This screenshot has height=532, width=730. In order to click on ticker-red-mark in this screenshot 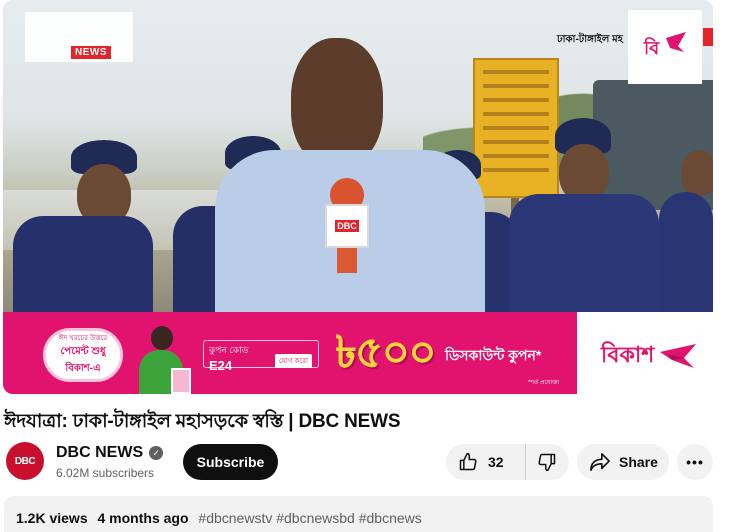, I will do `click(708, 37)`.